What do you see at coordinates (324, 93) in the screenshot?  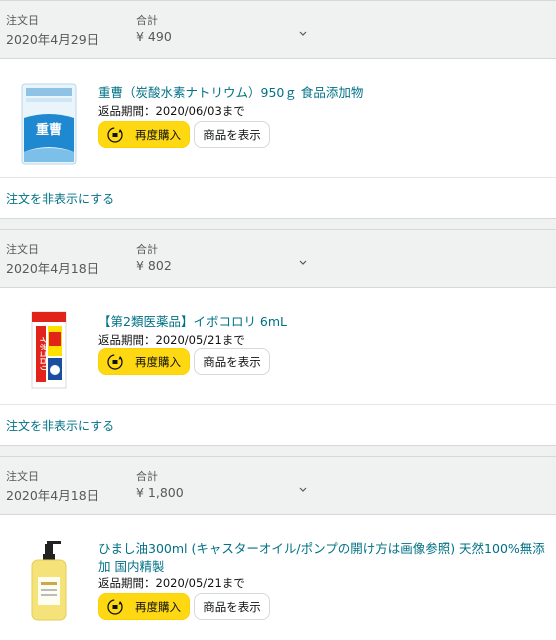 I see `item-title-link: 重曹（炭酸水素ナトリウム）950ｇ 食品添加物` at bounding box center [324, 93].